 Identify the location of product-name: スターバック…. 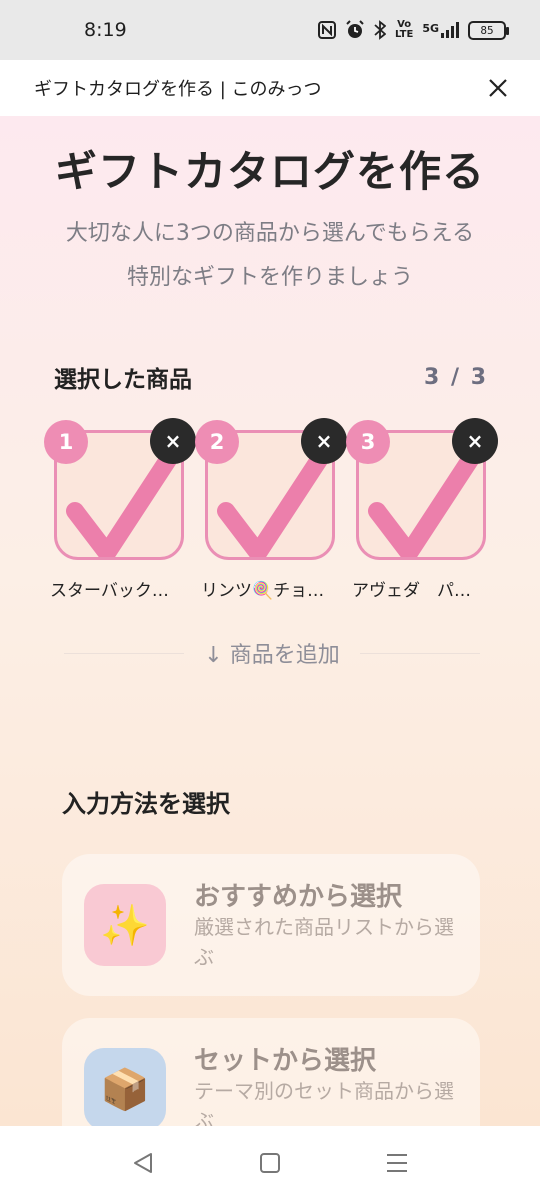
(109, 591).